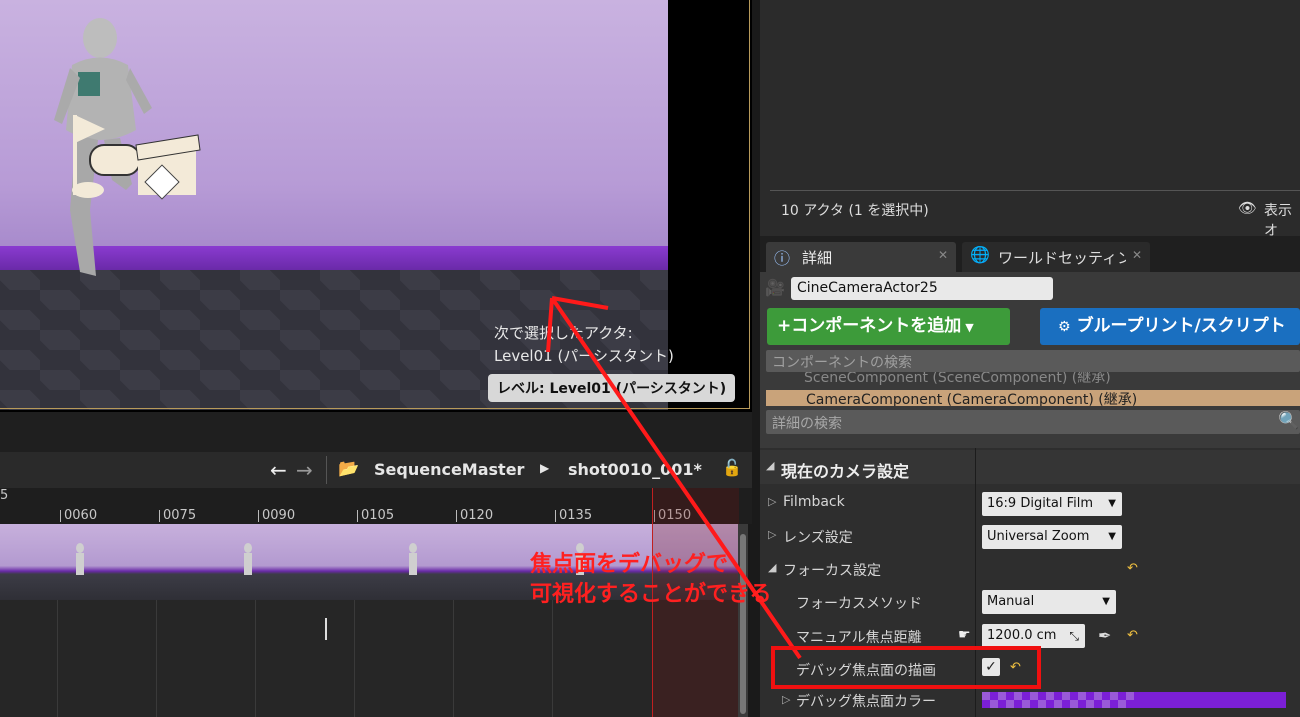 This screenshot has height=717, width=1300. I want to click on annotation-line2: 可視化することができる, so click(651, 594).